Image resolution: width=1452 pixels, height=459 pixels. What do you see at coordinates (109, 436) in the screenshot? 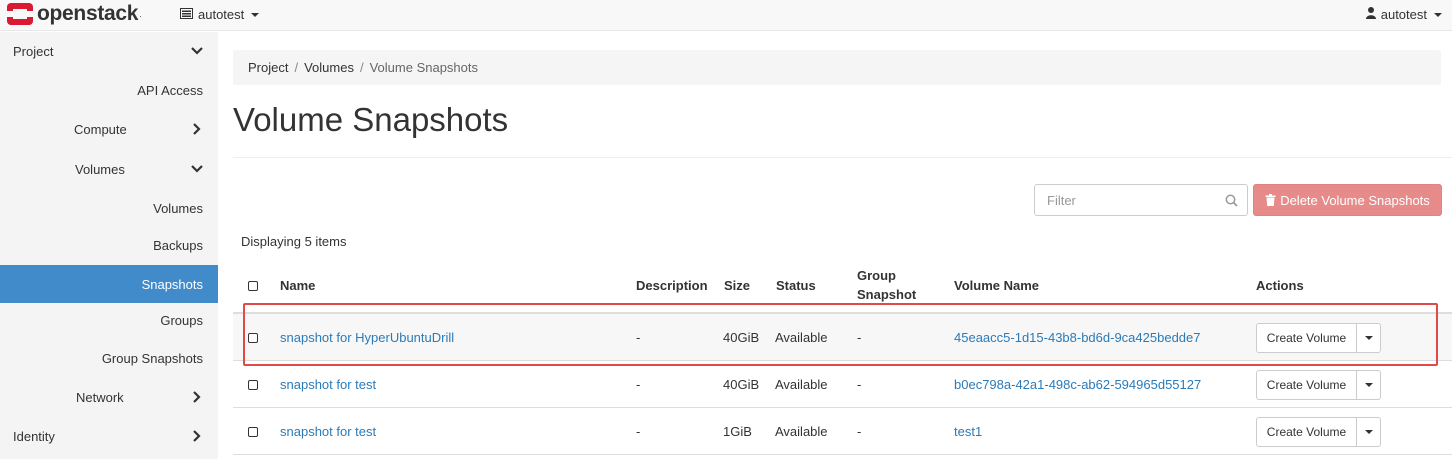
I see `sidebar-item-identity: Identity` at bounding box center [109, 436].